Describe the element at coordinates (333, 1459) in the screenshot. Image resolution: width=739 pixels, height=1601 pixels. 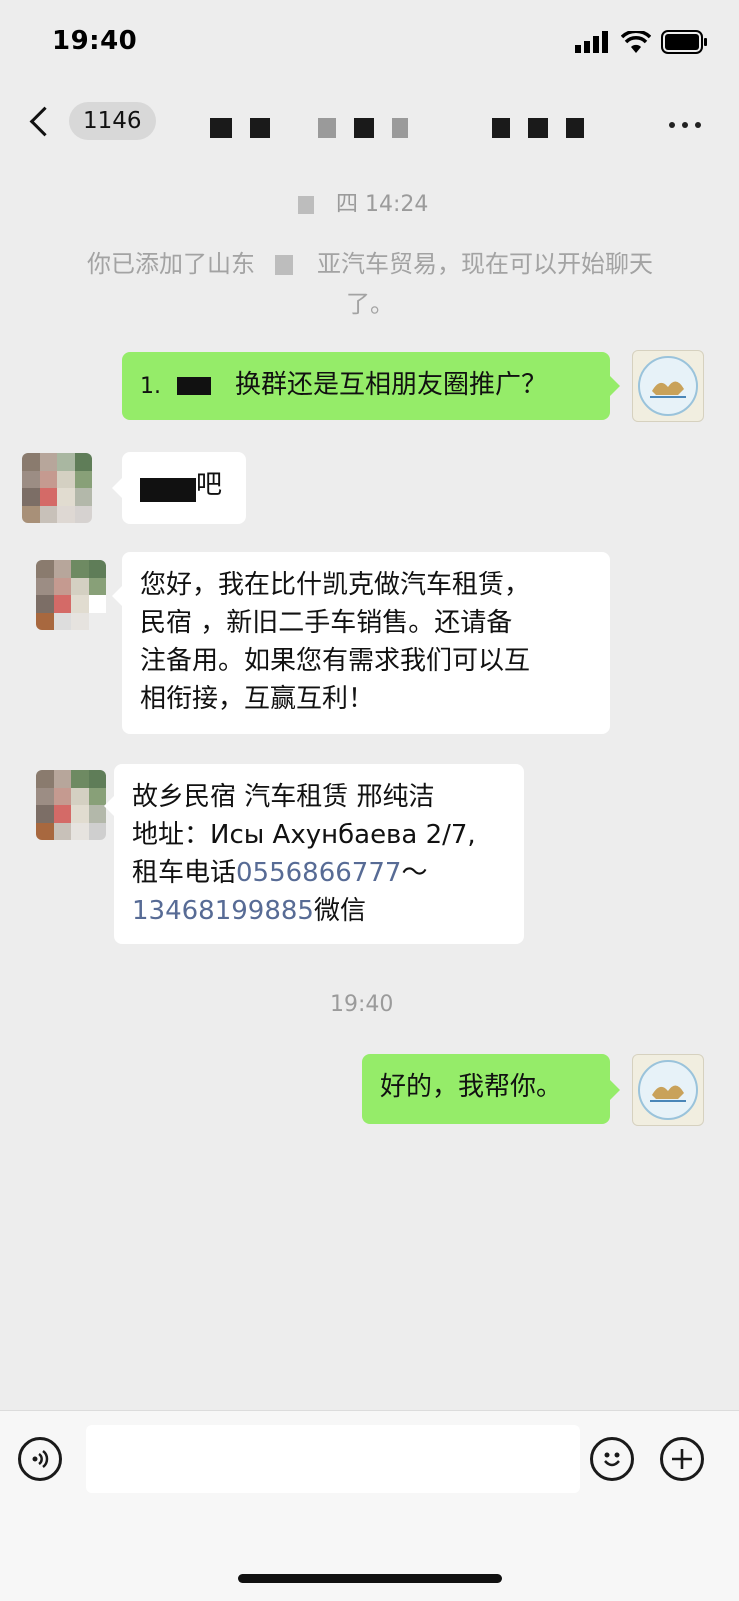
I see `message-input` at that location.